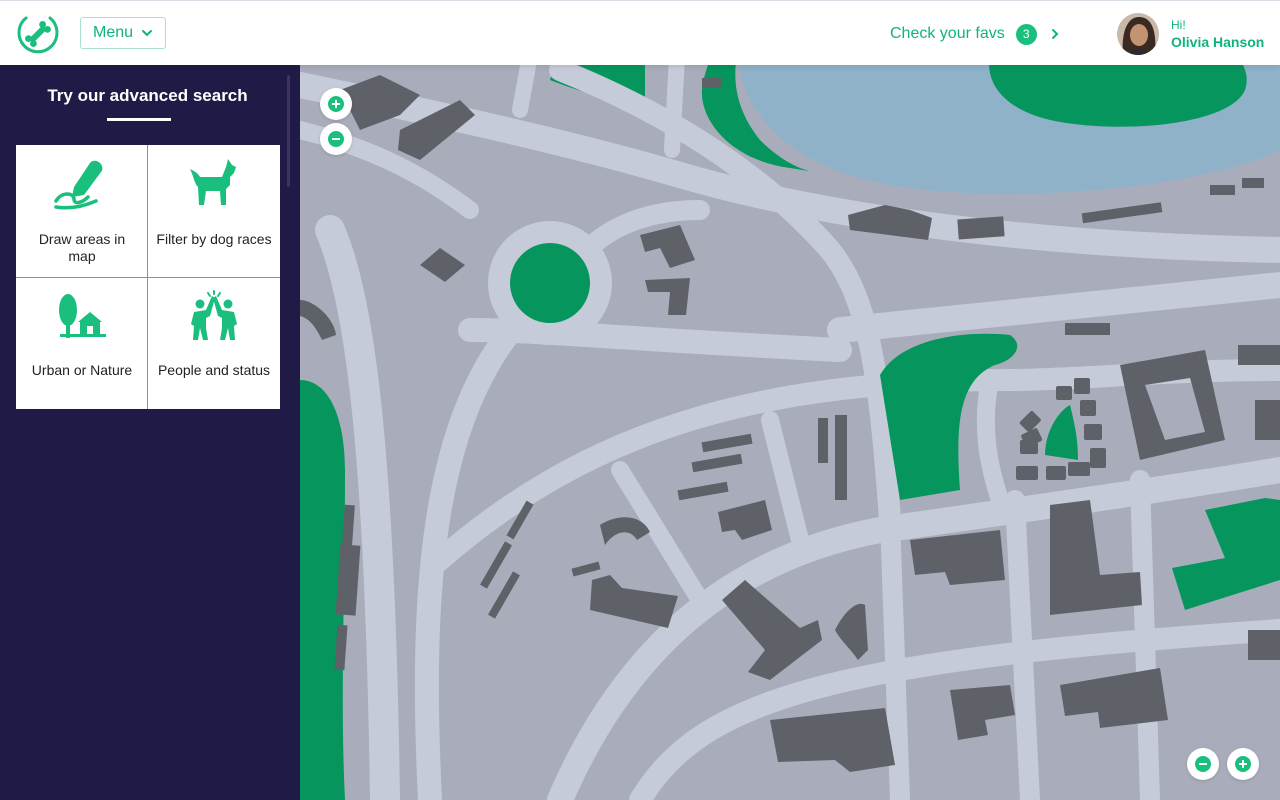 Image resolution: width=1280 pixels, height=800 pixels. I want to click on option-urban-nature: Urban or Nature, so click(82, 343).